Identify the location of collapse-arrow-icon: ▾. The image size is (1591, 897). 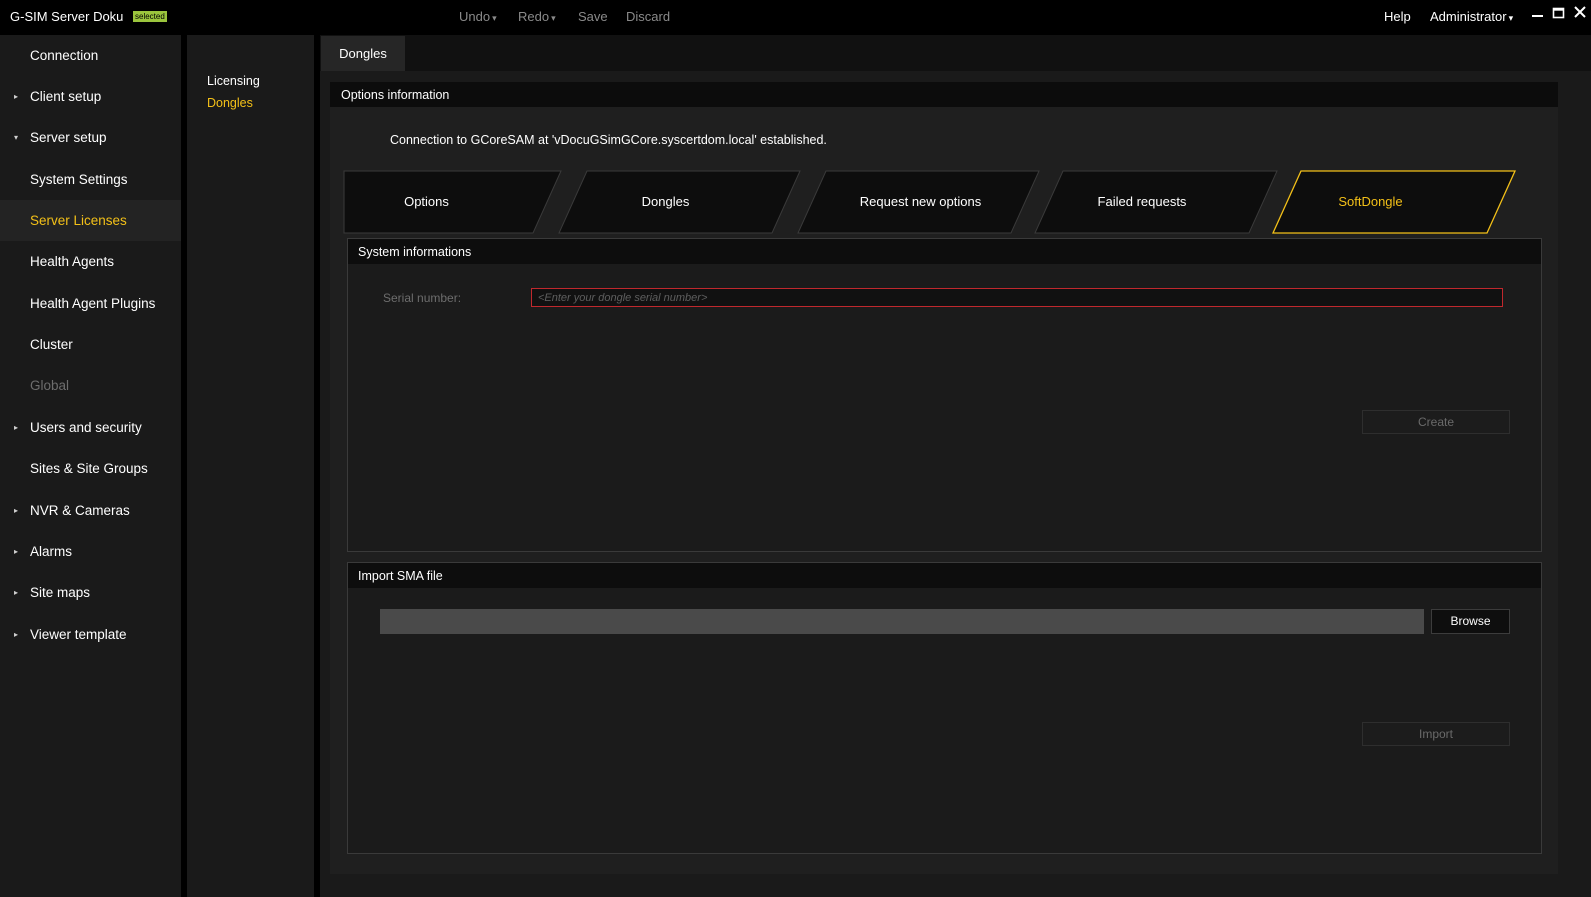
(16, 137).